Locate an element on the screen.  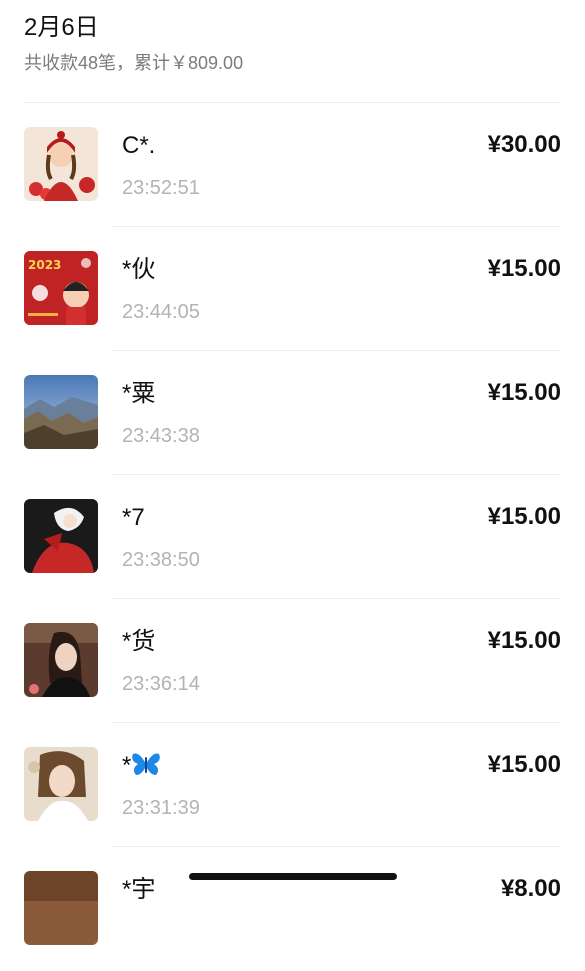
svg-text: 2023 is located at coordinates (44, 265).